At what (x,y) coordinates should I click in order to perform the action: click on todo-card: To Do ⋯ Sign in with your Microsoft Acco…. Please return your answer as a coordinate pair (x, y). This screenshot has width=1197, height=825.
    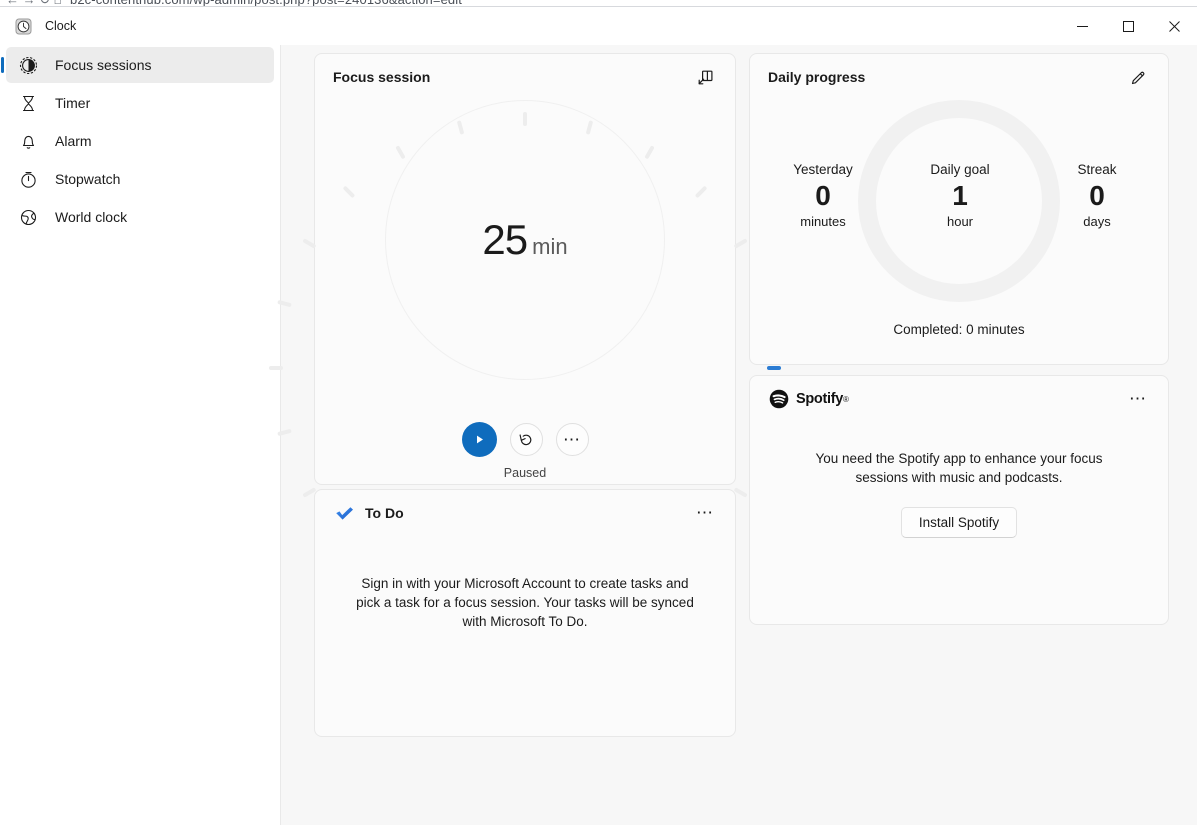
    Looking at the image, I should click on (525, 613).